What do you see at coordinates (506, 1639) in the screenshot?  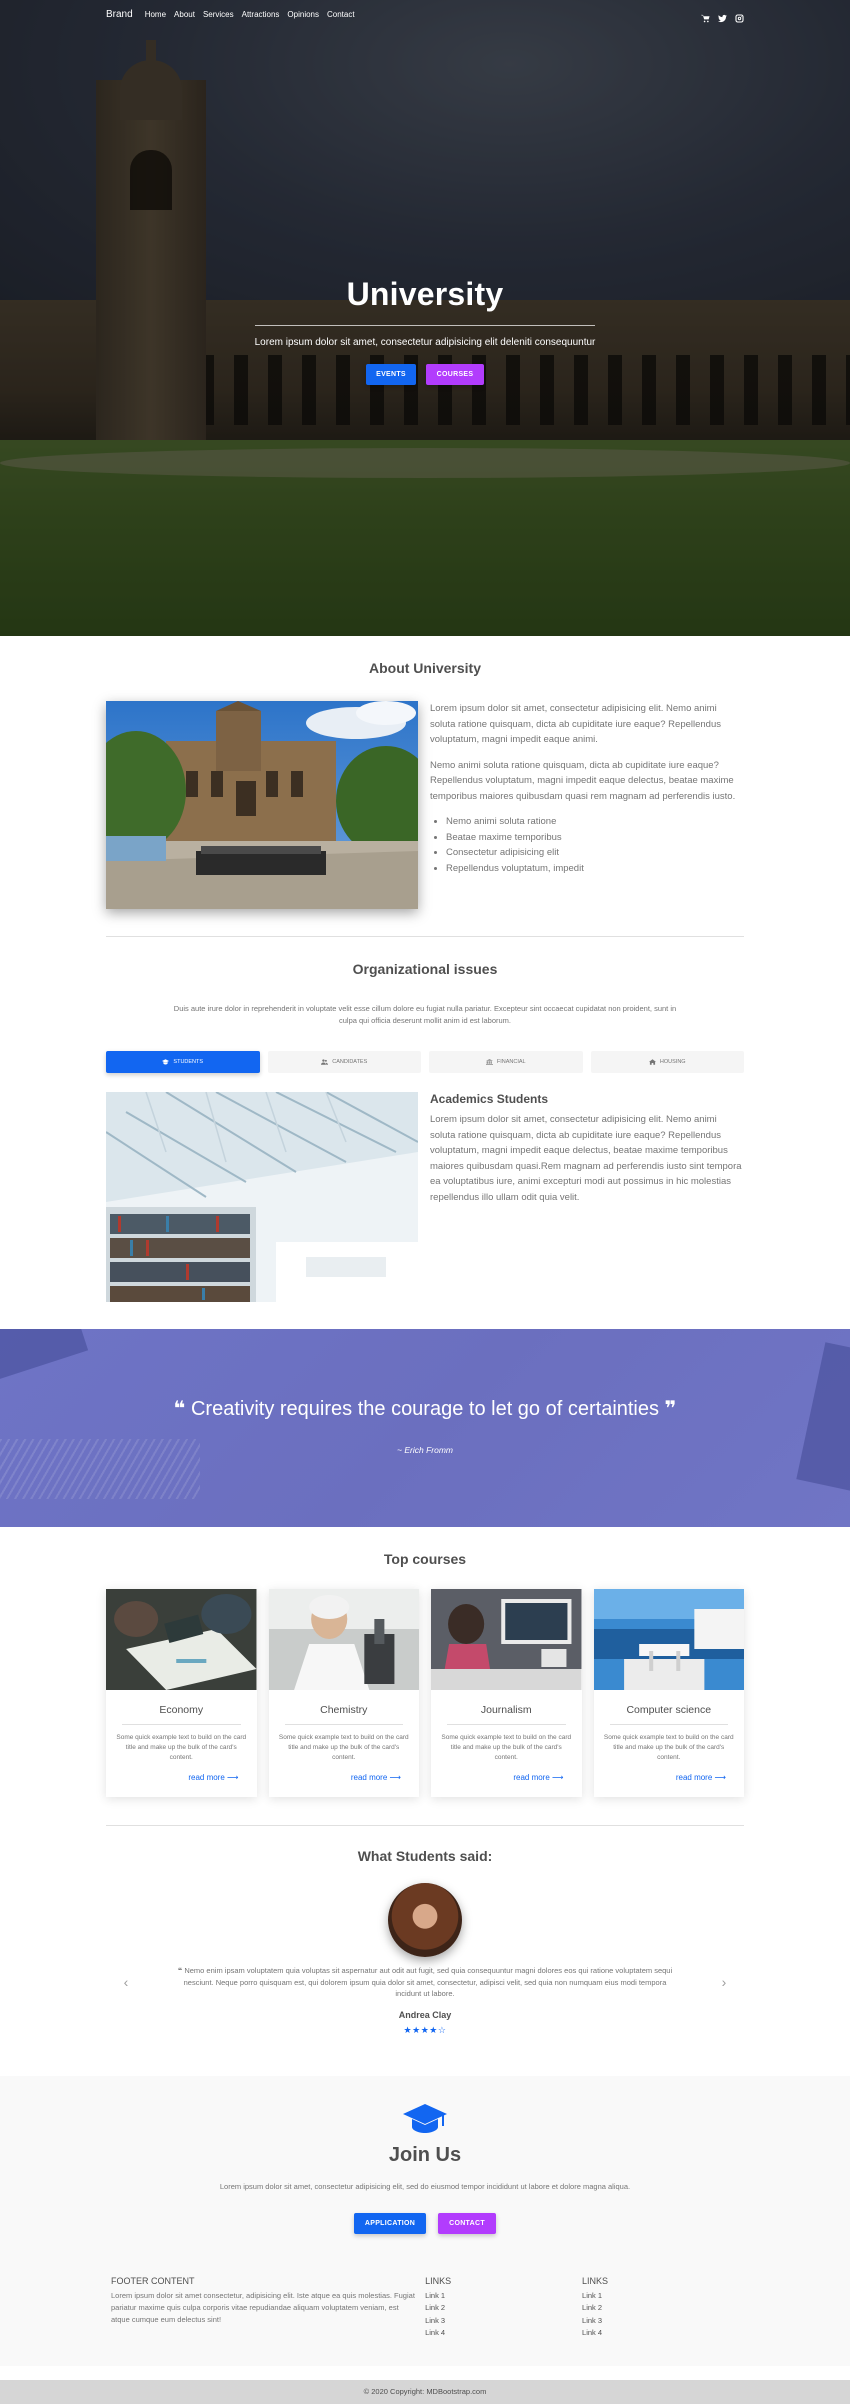 I see `course-image-journalism` at bounding box center [506, 1639].